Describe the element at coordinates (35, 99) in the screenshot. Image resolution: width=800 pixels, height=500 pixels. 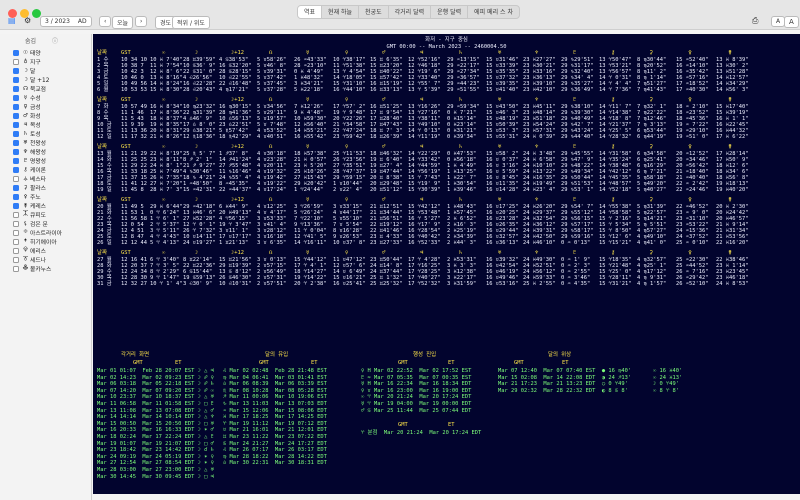
I see `sidebar-item-label: 수성` at that location.